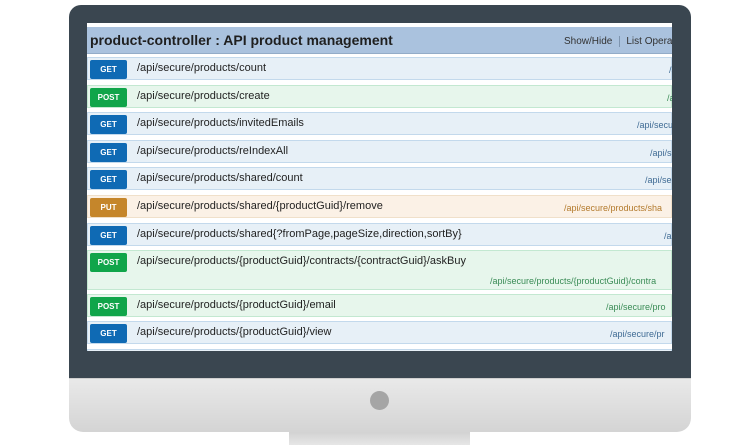 The height and width of the screenshot is (445, 750). Describe the element at coordinates (220, 178) in the screenshot. I see `operation-path: /api/secure/products/shared/count` at that location.